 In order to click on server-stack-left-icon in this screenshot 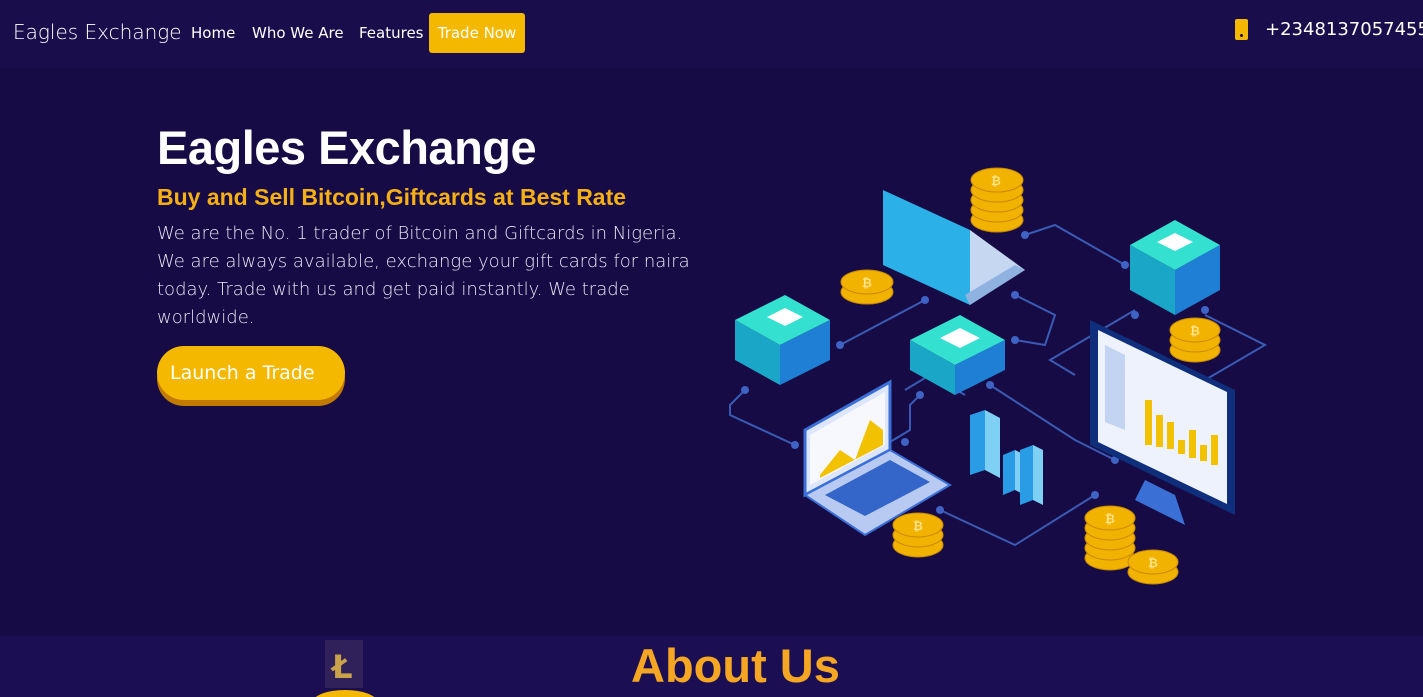, I will do `click(782, 340)`.